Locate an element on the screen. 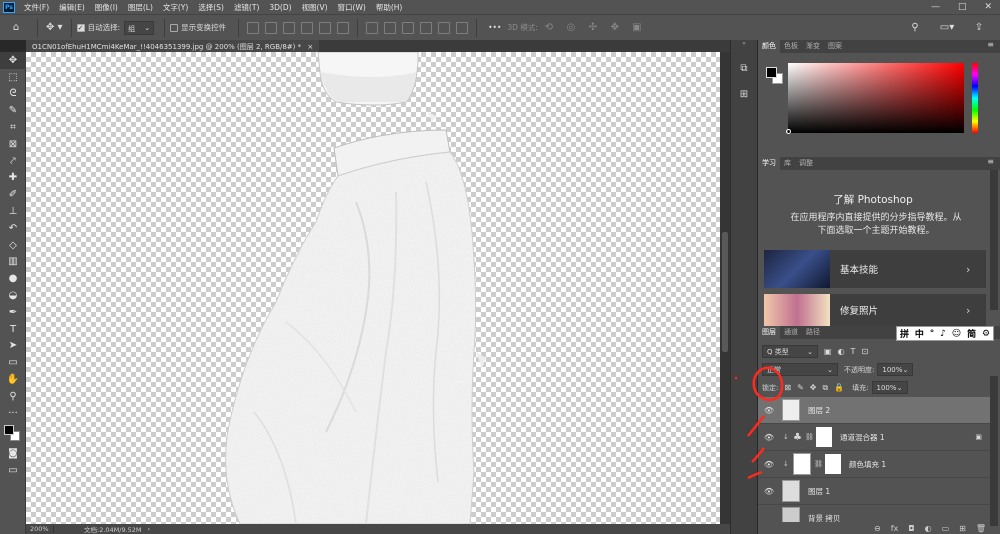 The image size is (1000, 534). pen-tool: ✒ is located at coordinates (13, 312).